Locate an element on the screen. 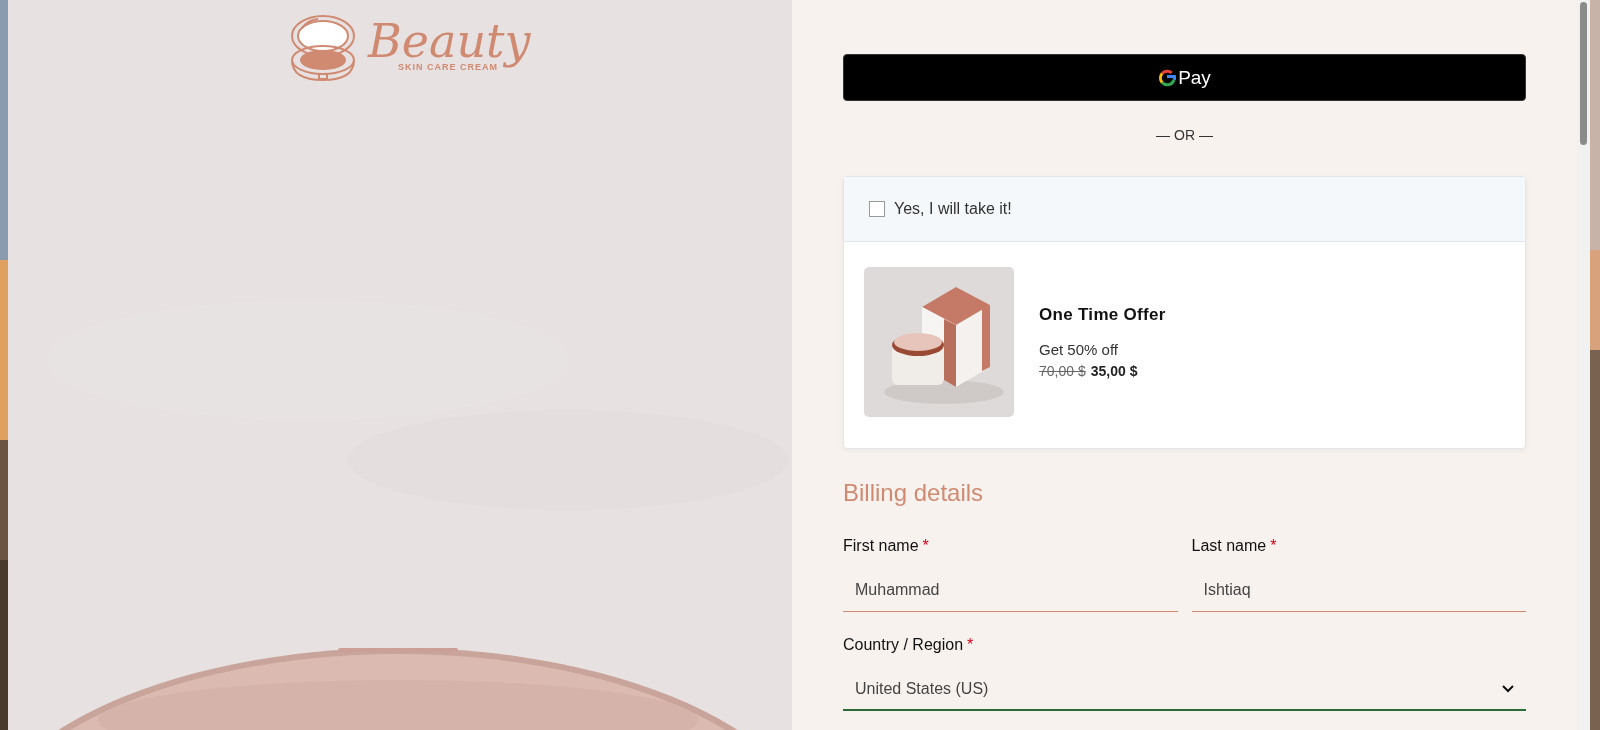 The image size is (1600, 730). checkbox is located at coordinates (877, 209).